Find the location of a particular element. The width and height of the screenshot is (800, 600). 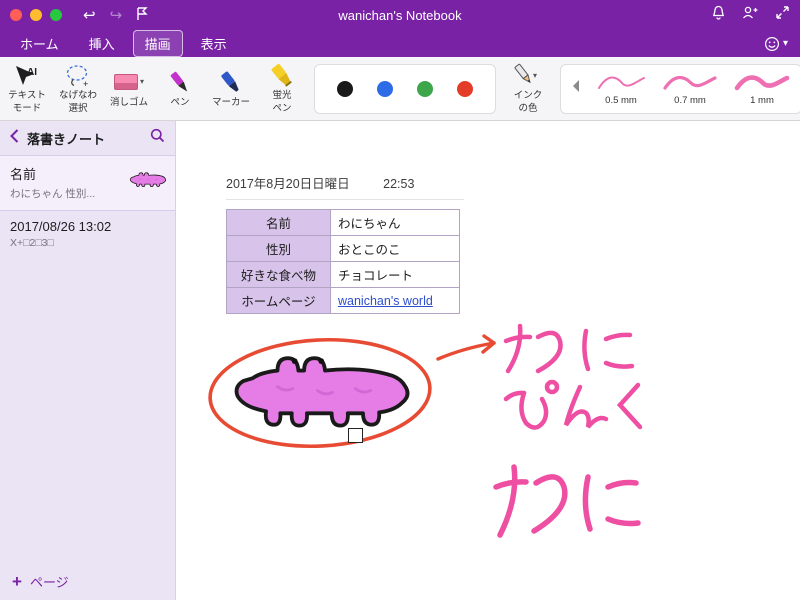

pen-icon is located at coordinates (180, 82).